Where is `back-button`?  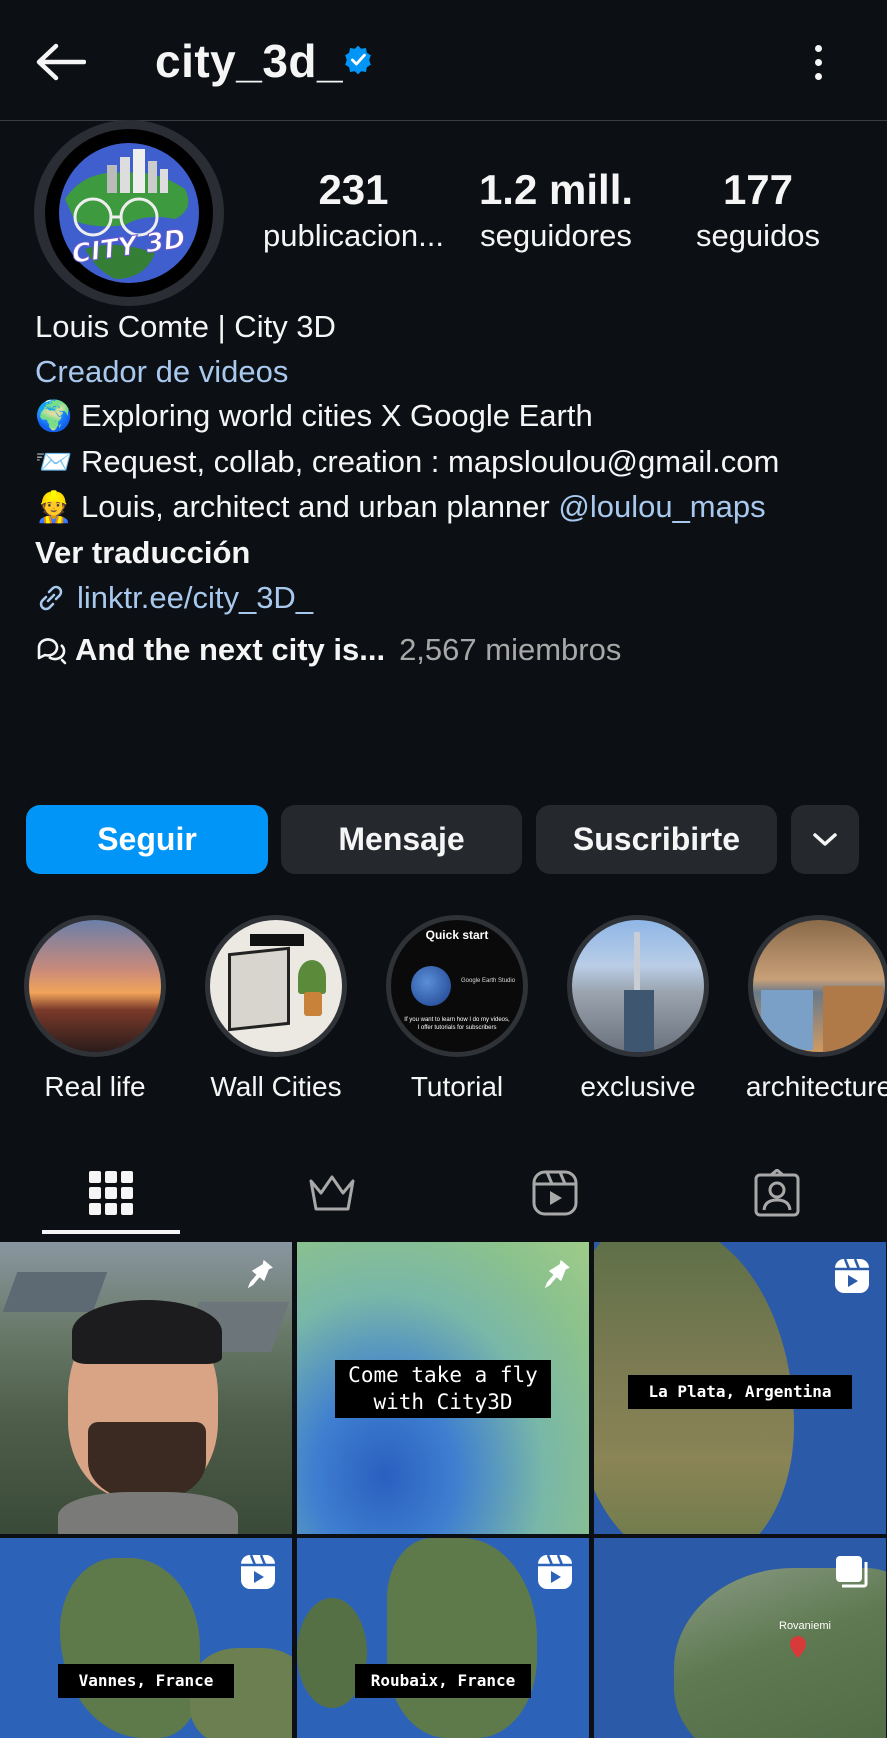
back-button is located at coordinates (60, 62).